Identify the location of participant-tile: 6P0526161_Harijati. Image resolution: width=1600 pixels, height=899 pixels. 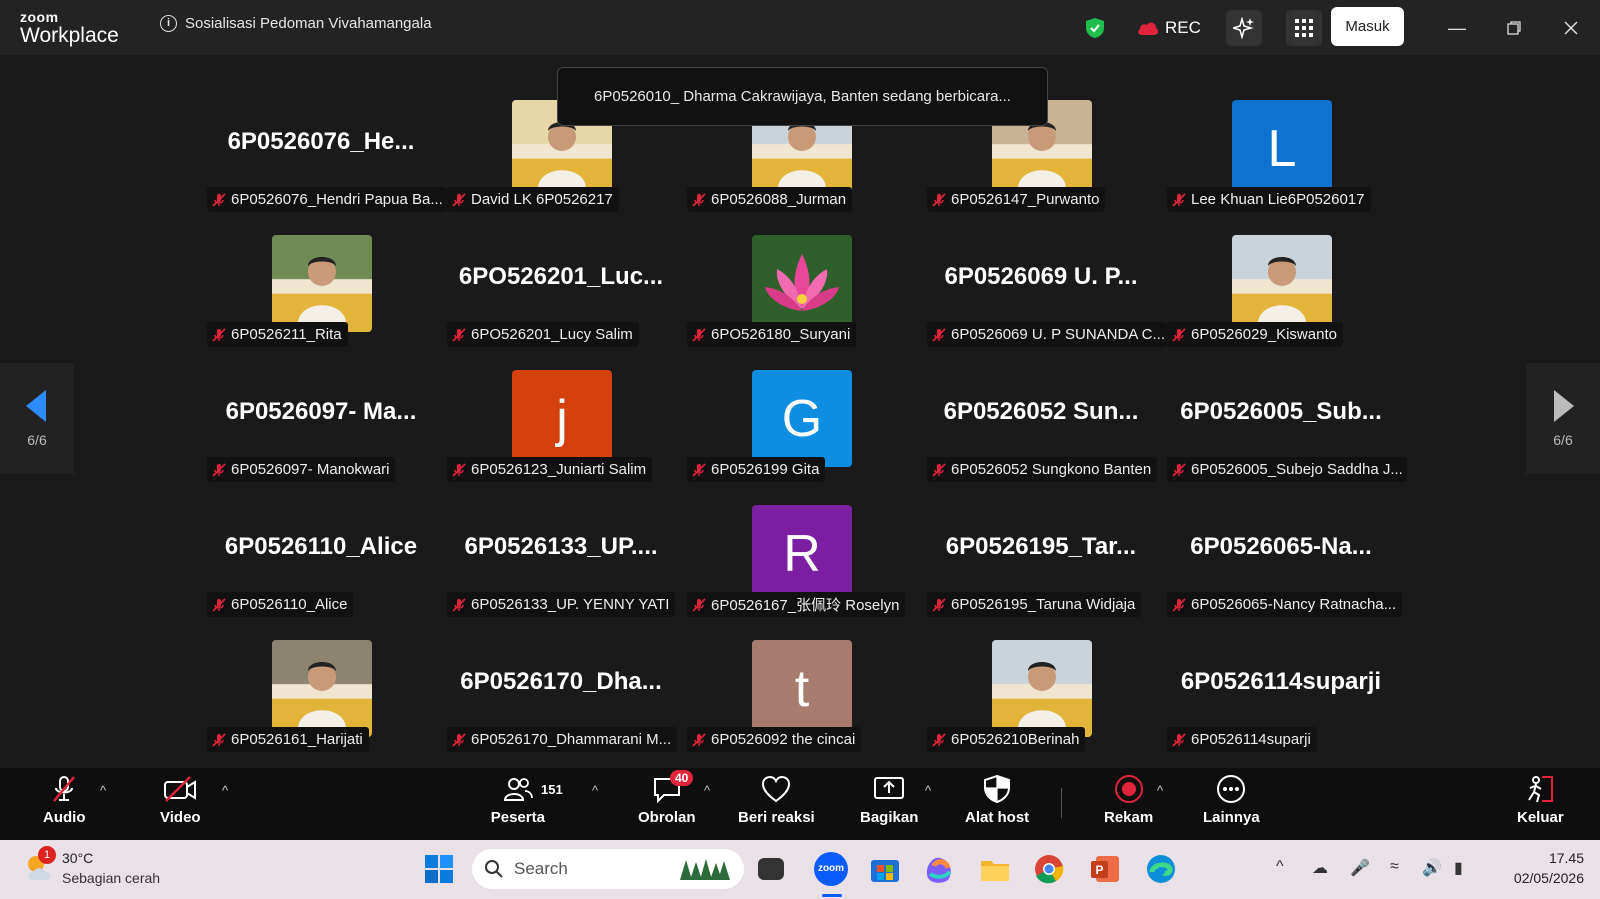
(321, 704).